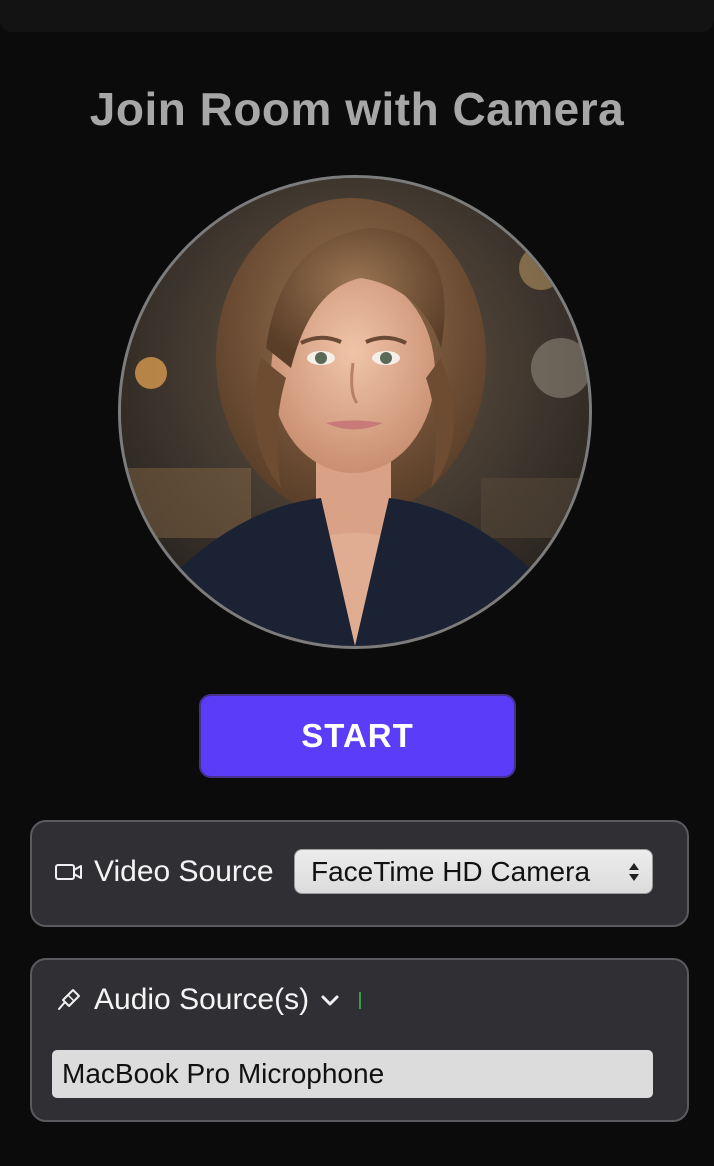  I want to click on audio-level-meter, so click(360, 1000).